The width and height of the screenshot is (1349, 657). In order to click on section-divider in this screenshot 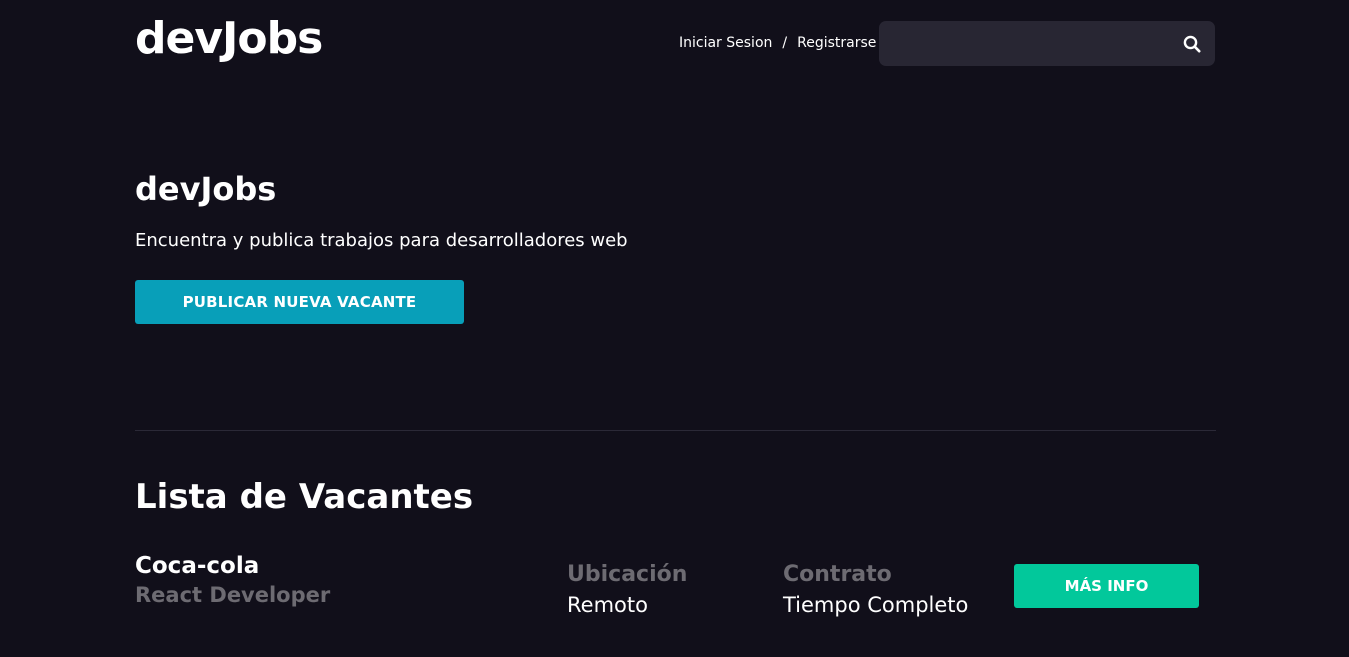, I will do `click(675, 430)`.